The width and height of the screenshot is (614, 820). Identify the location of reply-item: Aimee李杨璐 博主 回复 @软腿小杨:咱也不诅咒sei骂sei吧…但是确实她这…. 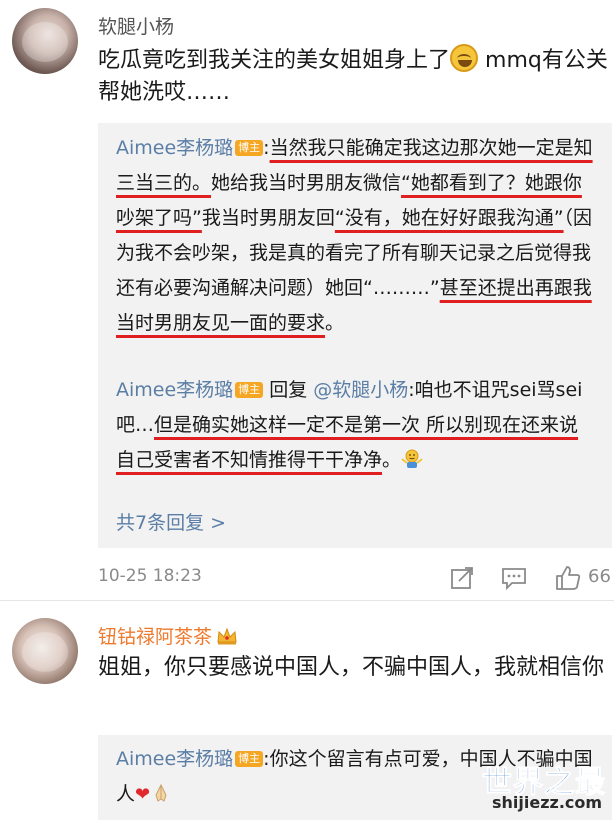
(356, 425).